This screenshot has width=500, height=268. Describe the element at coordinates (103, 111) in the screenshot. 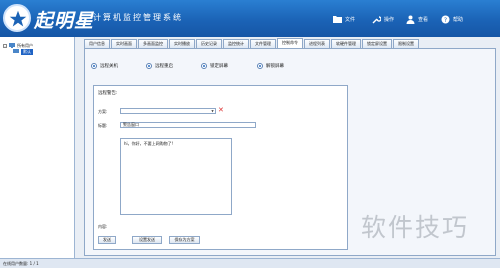

I see `scheme-label: 方案:` at that location.